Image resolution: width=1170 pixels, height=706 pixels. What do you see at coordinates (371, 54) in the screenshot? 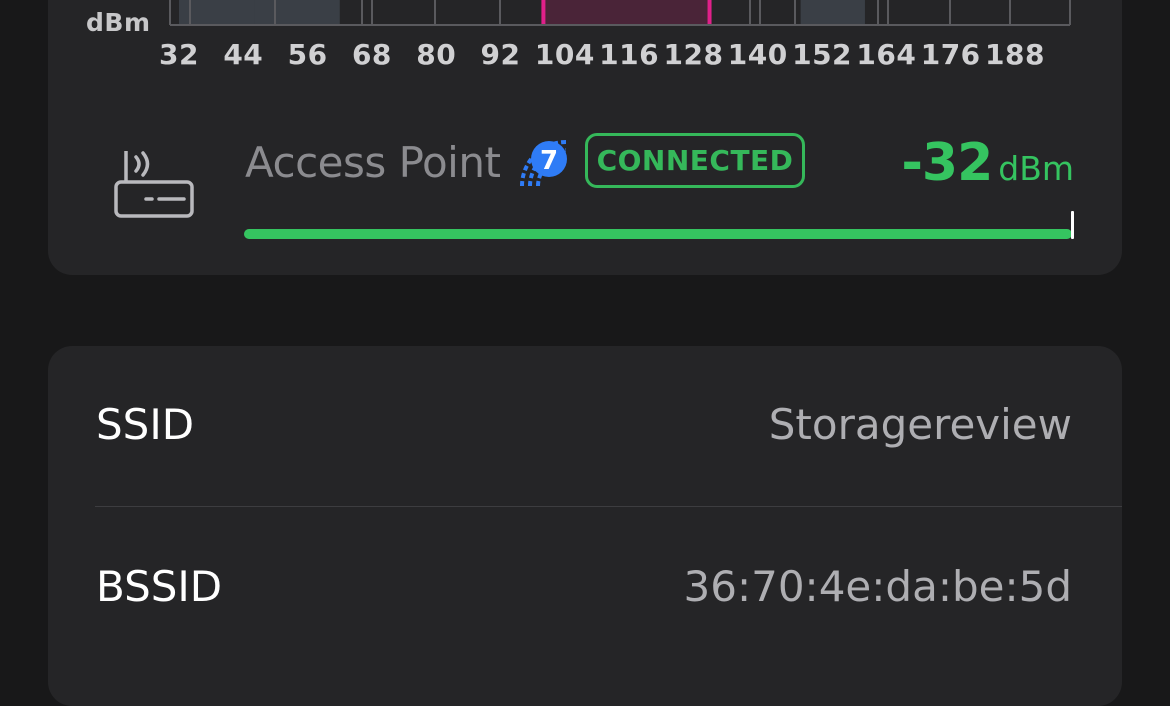
I see `channel-tick-label: 68` at bounding box center [371, 54].